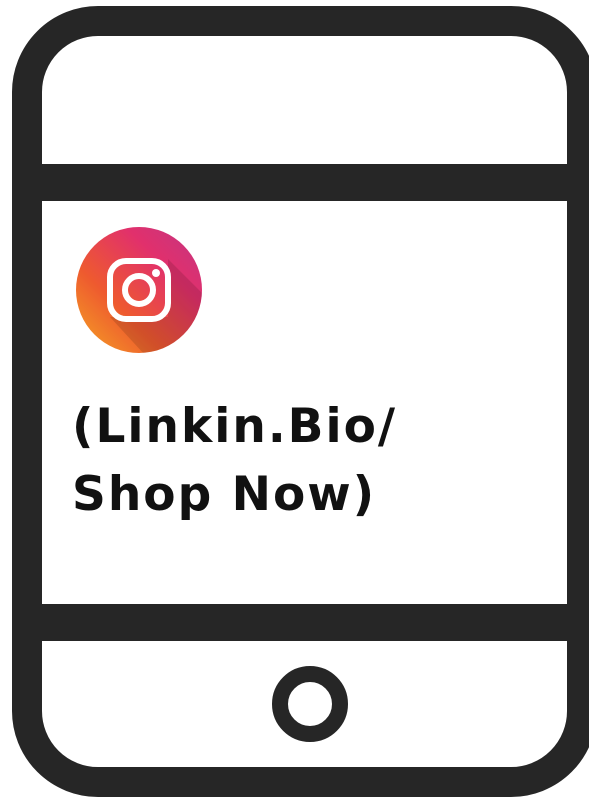 The width and height of the screenshot is (589, 797). I want to click on cta-line-2: Shop Now), so click(224, 494).